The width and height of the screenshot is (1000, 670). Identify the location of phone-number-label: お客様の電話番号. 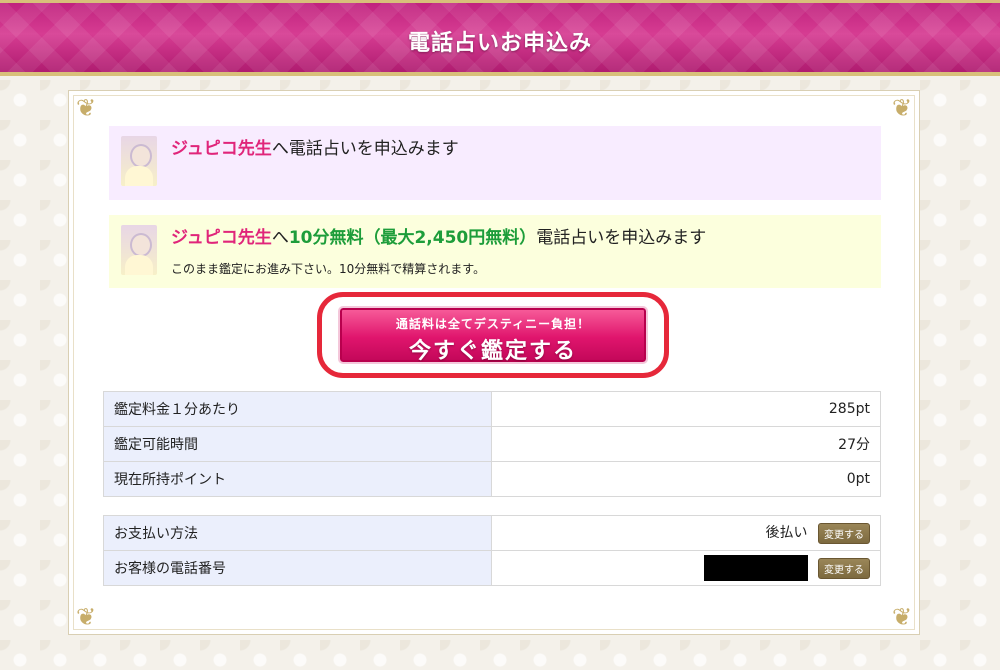
(297, 568).